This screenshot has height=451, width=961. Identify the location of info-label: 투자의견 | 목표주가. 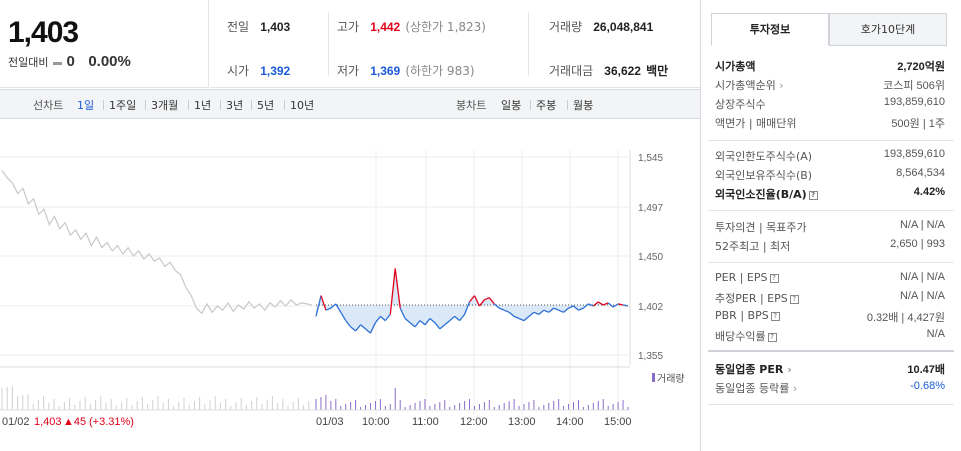
(761, 227).